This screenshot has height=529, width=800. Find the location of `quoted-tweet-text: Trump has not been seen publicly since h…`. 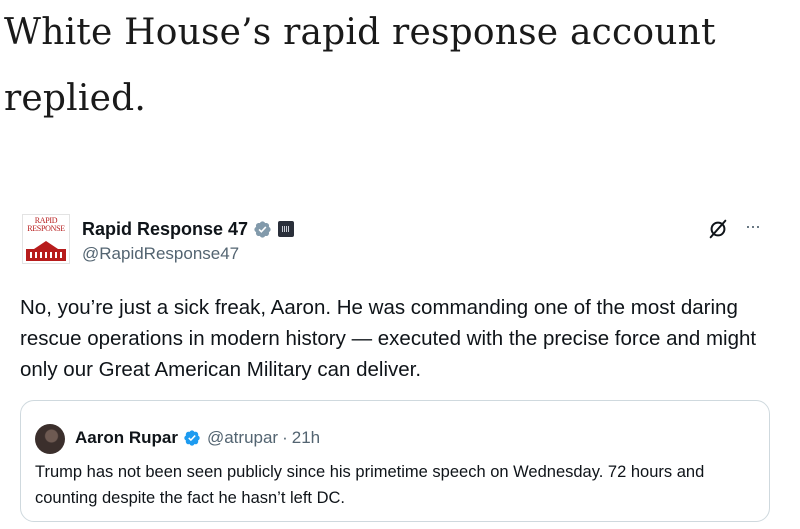

quoted-tweet-text: Trump has not been seen publicly since h… is located at coordinates (370, 485).